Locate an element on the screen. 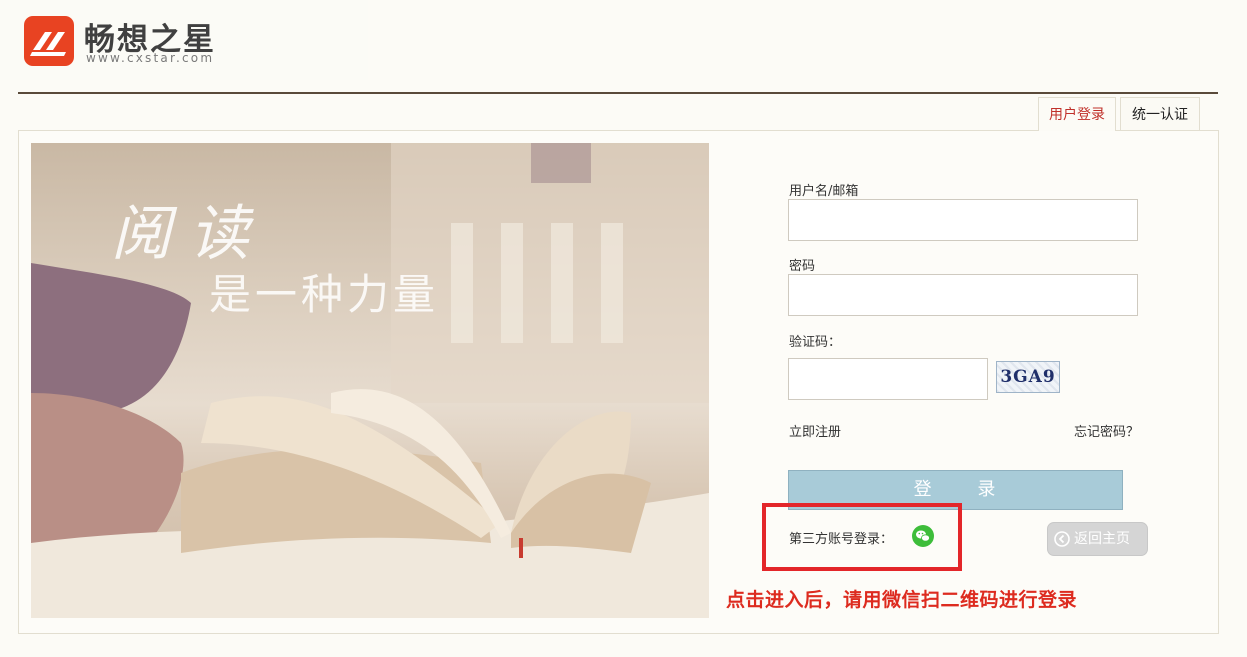 The height and width of the screenshot is (657, 1247). back-home-button: 返回主页 is located at coordinates (1097, 539).